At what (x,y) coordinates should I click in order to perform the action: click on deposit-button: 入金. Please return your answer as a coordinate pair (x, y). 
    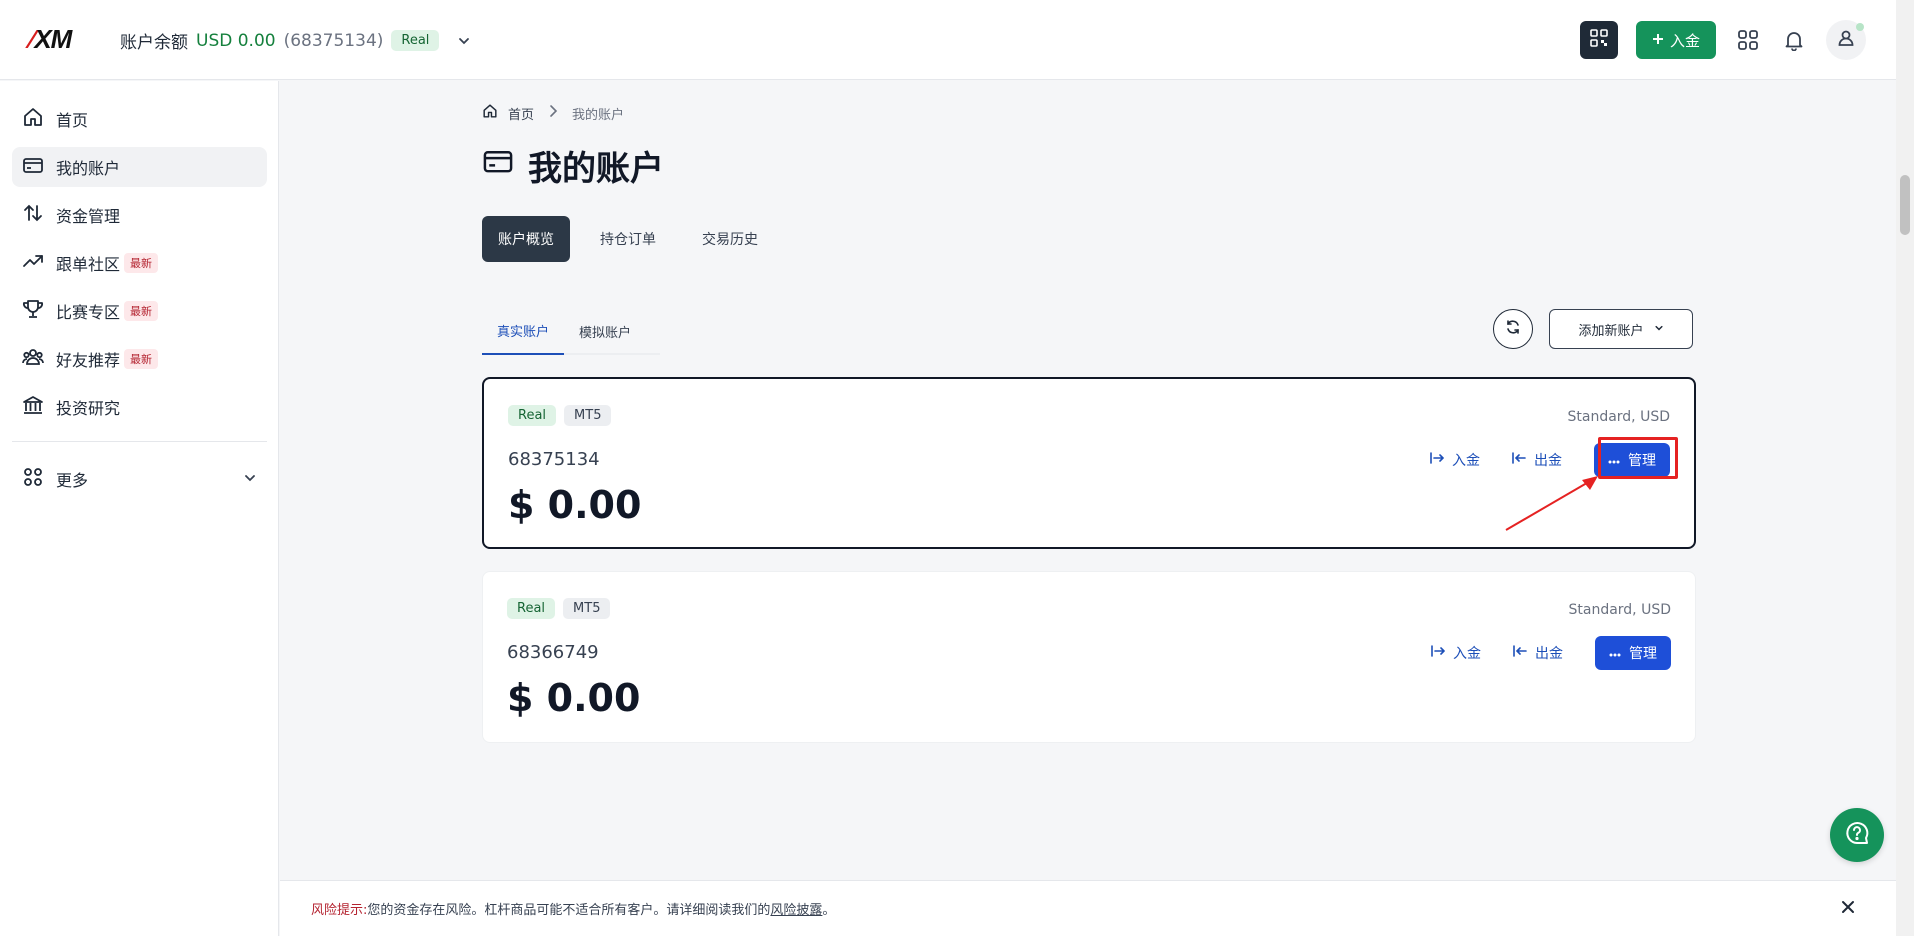
    Looking at the image, I should click on (1675, 40).